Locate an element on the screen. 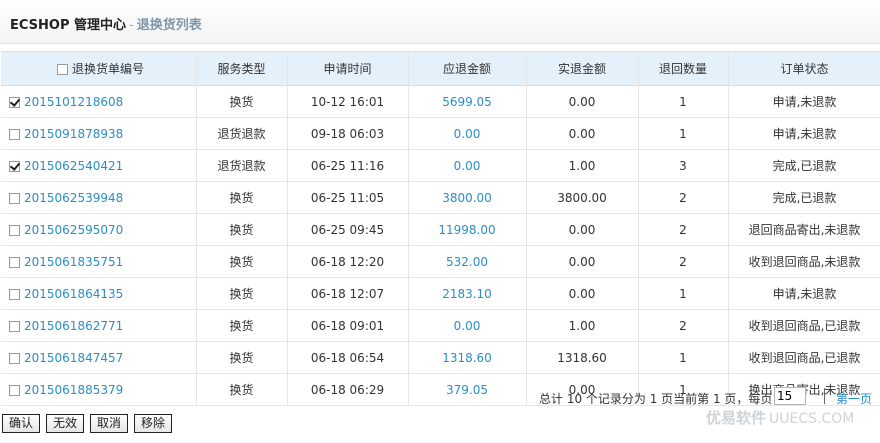  select-all-checkbox is located at coordinates (62, 69).